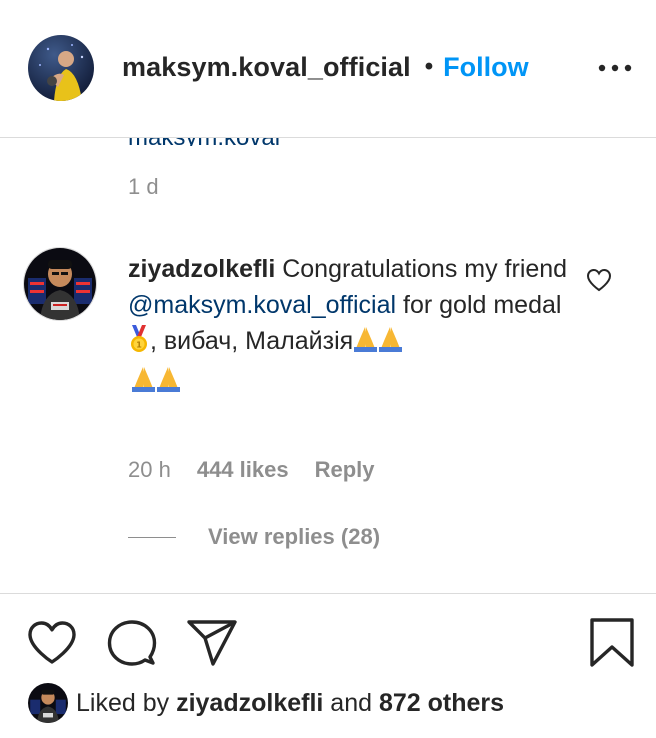 Image resolution: width=656 pixels, height=738 pixels. What do you see at coordinates (378, 344) in the screenshot?
I see `pray-emoji` at bounding box center [378, 344].